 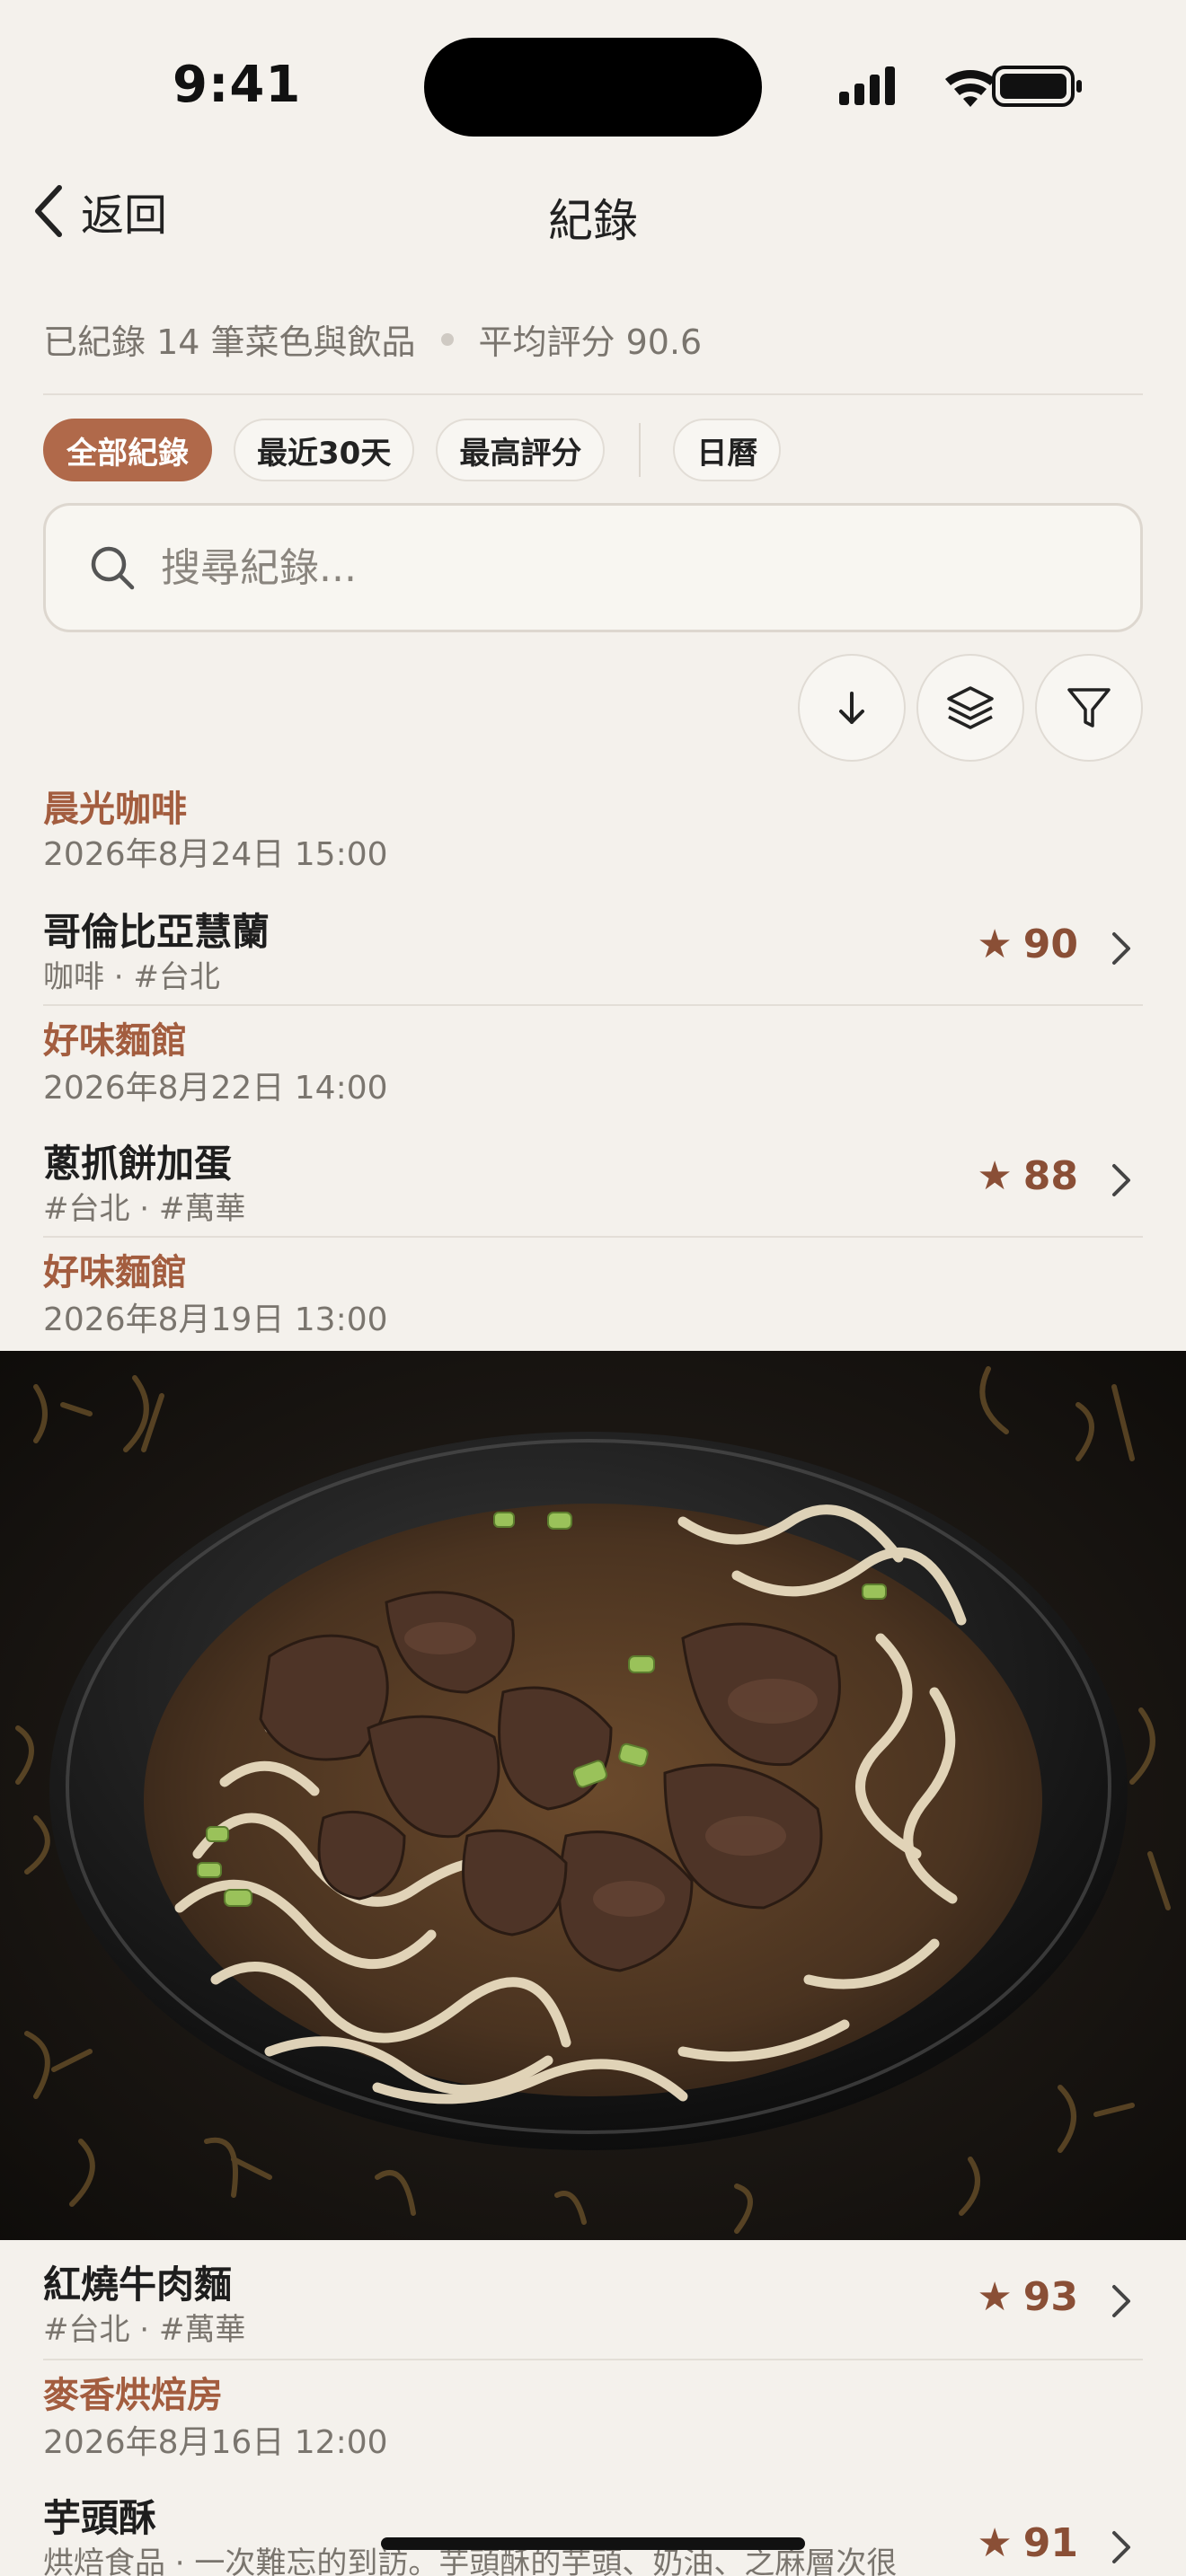 What do you see at coordinates (422, 450) in the screenshot?
I see `filter-chips: 全部紀錄 最近30天 最高評分 日曆` at bounding box center [422, 450].